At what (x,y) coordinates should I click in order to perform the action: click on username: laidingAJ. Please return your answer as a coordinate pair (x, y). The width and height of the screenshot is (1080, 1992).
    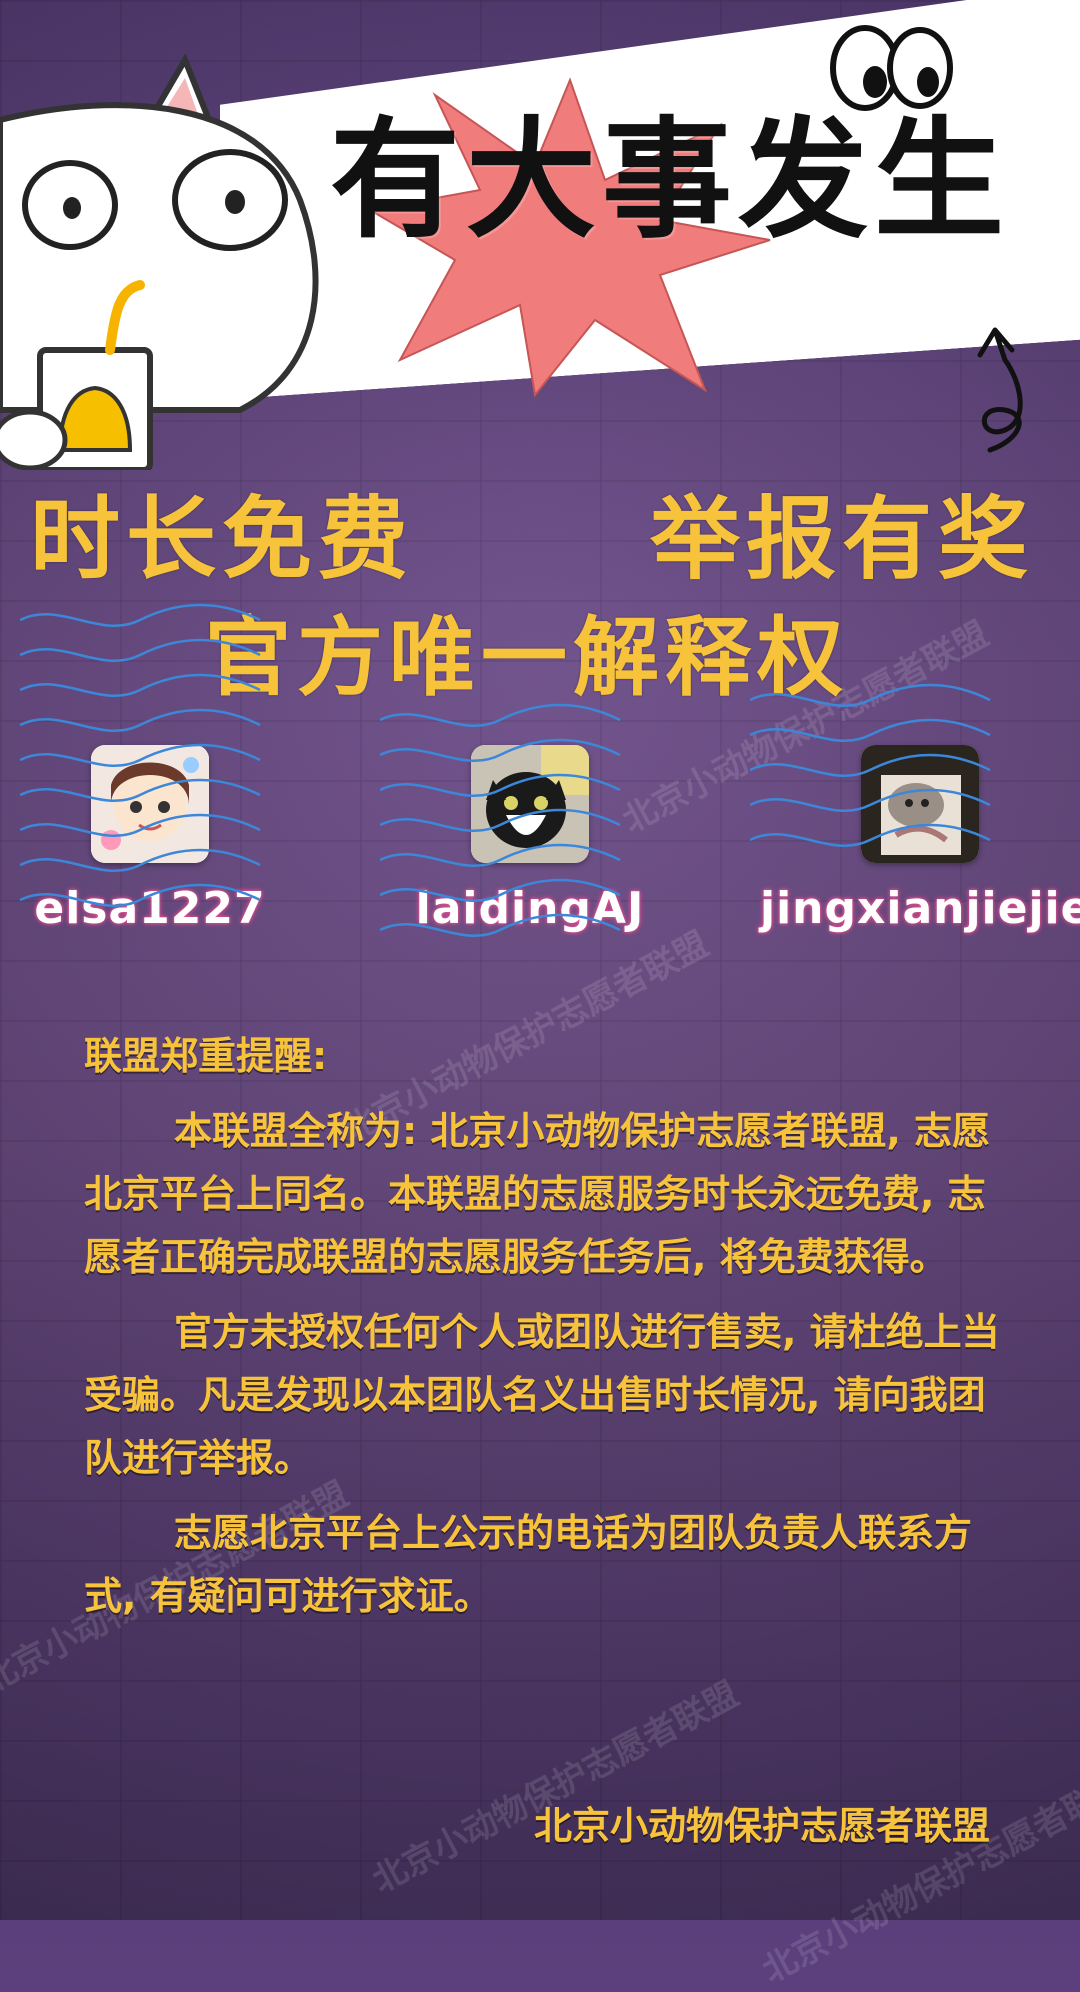
    Looking at the image, I should click on (530, 908).